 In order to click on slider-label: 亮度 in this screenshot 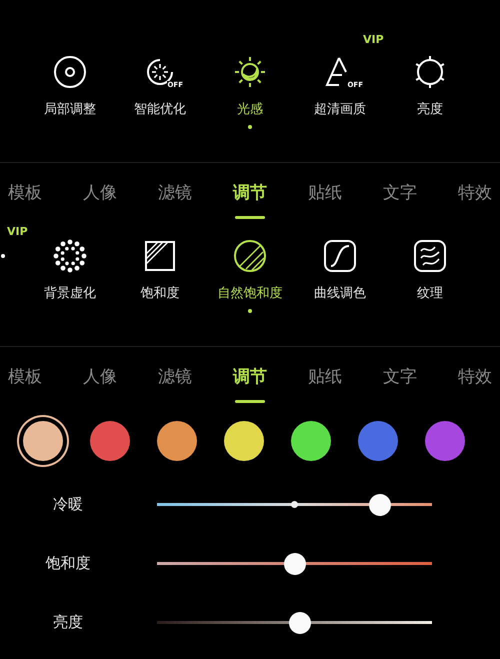, I will do `click(68, 622)`.